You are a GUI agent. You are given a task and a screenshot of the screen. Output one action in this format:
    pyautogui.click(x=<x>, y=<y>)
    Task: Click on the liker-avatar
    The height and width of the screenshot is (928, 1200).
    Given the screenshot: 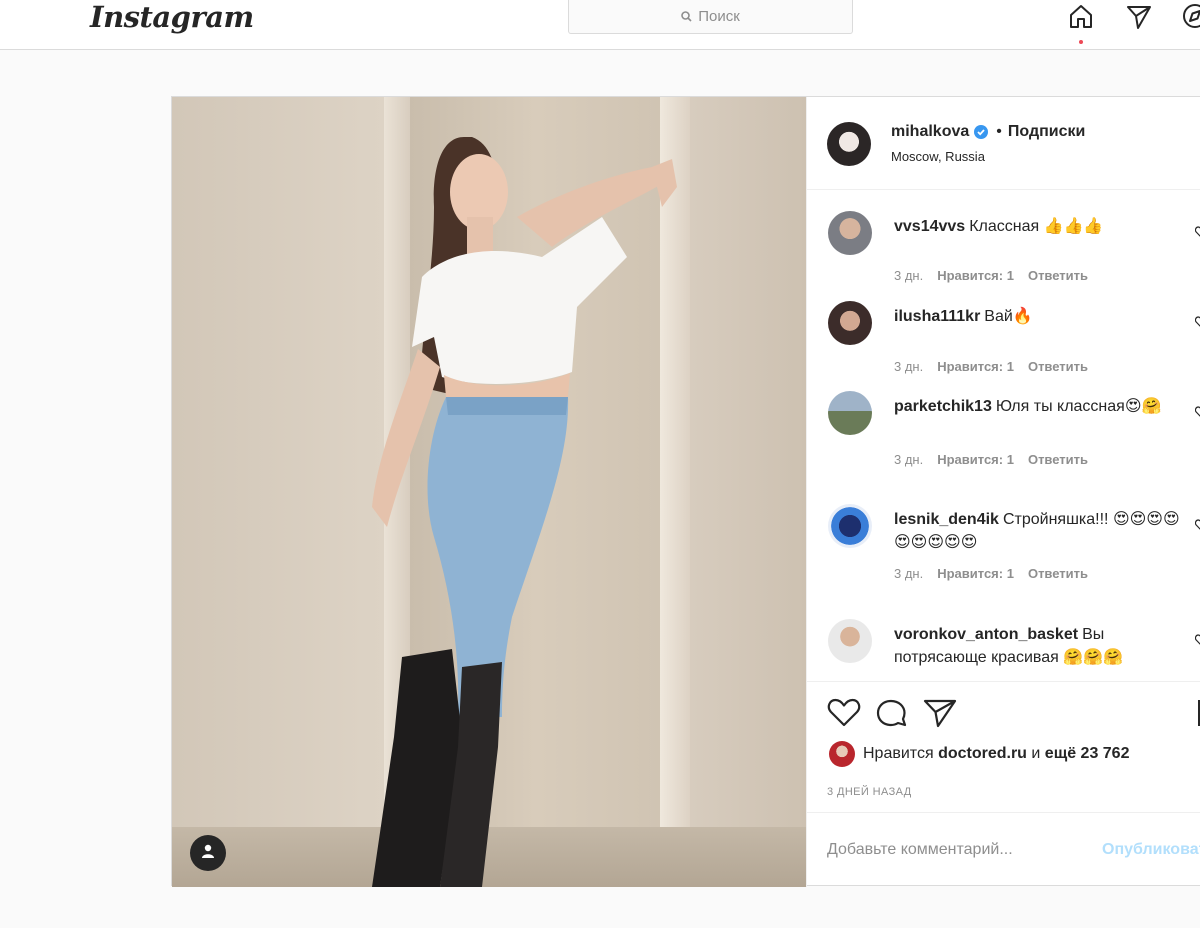 What is the action you would take?
    pyautogui.click(x=842, y=754)
    